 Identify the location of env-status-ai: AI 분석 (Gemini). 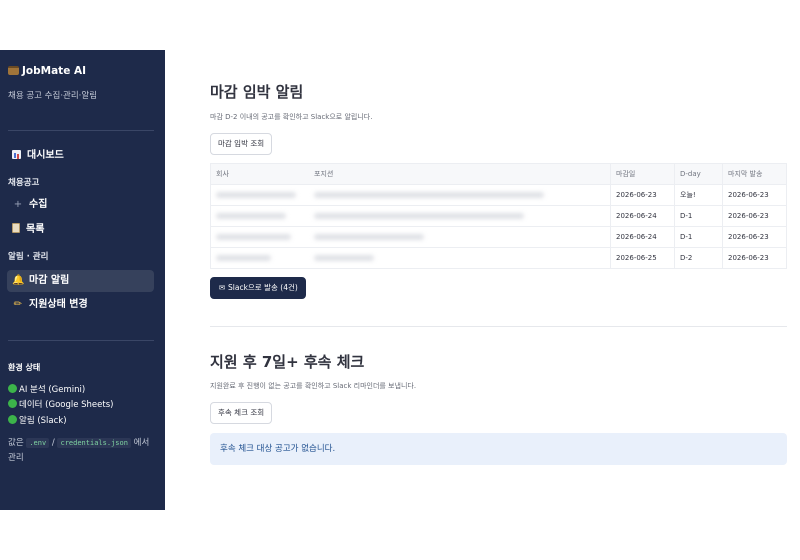
(46, 389).